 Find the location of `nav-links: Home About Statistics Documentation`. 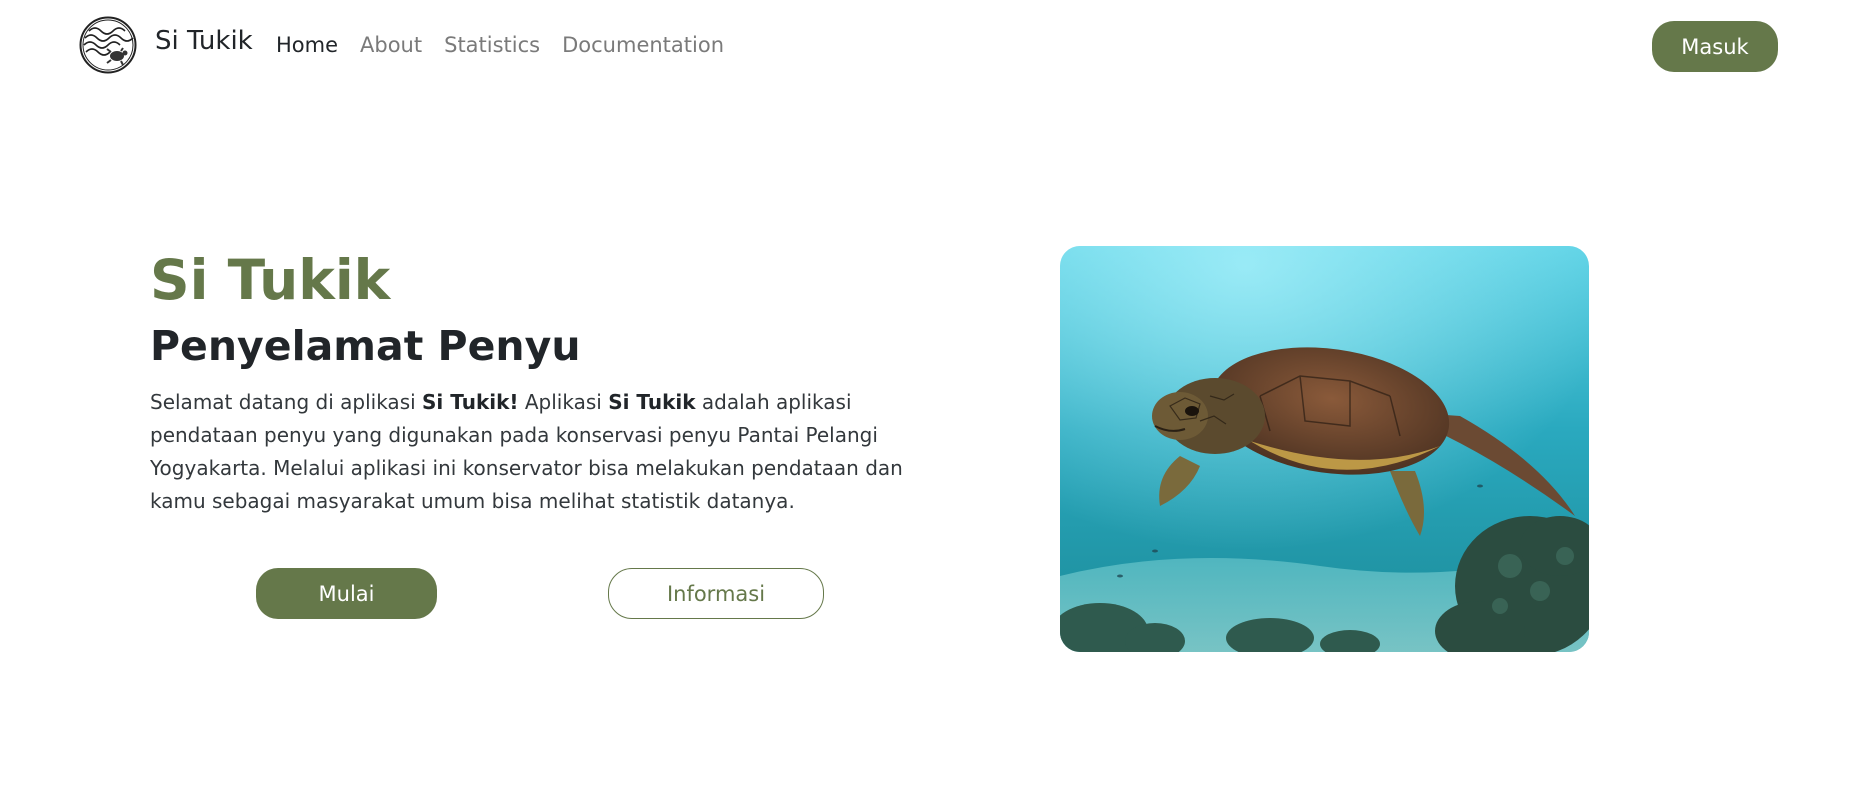

nav-links: Home About Statistics Documentation is located at coordinates (500, 45).